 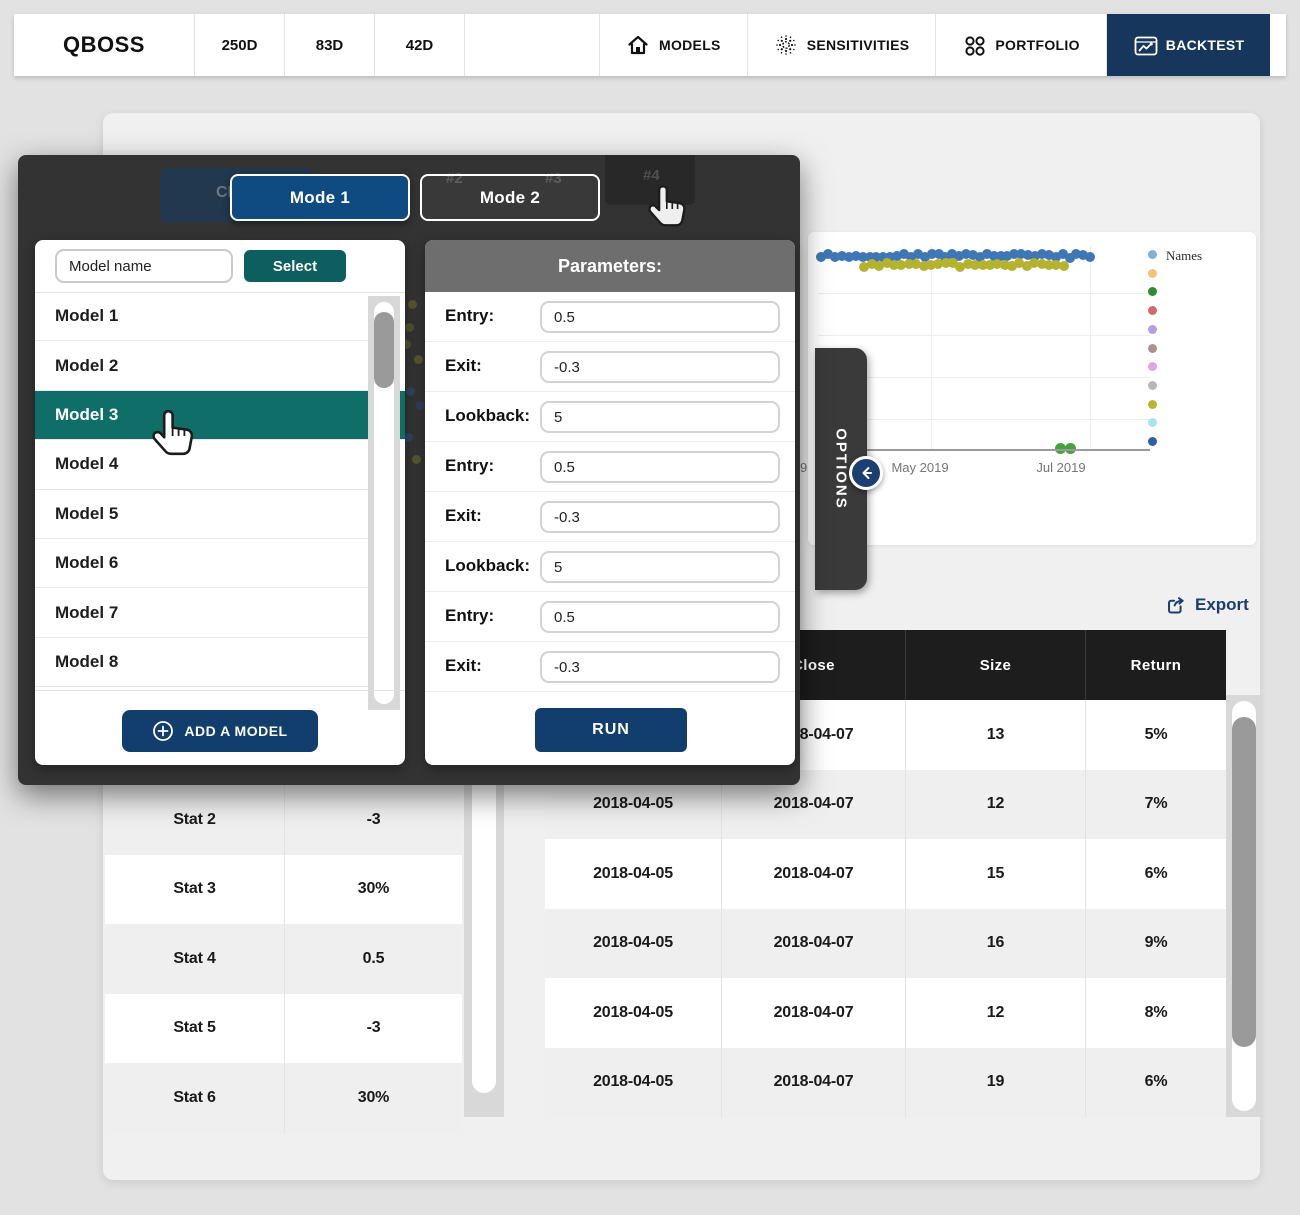 What do you see at coordinates (104, 45) in the screenshot?
I see `brand-logo: QBOSS` at bounding box center [104, 45].